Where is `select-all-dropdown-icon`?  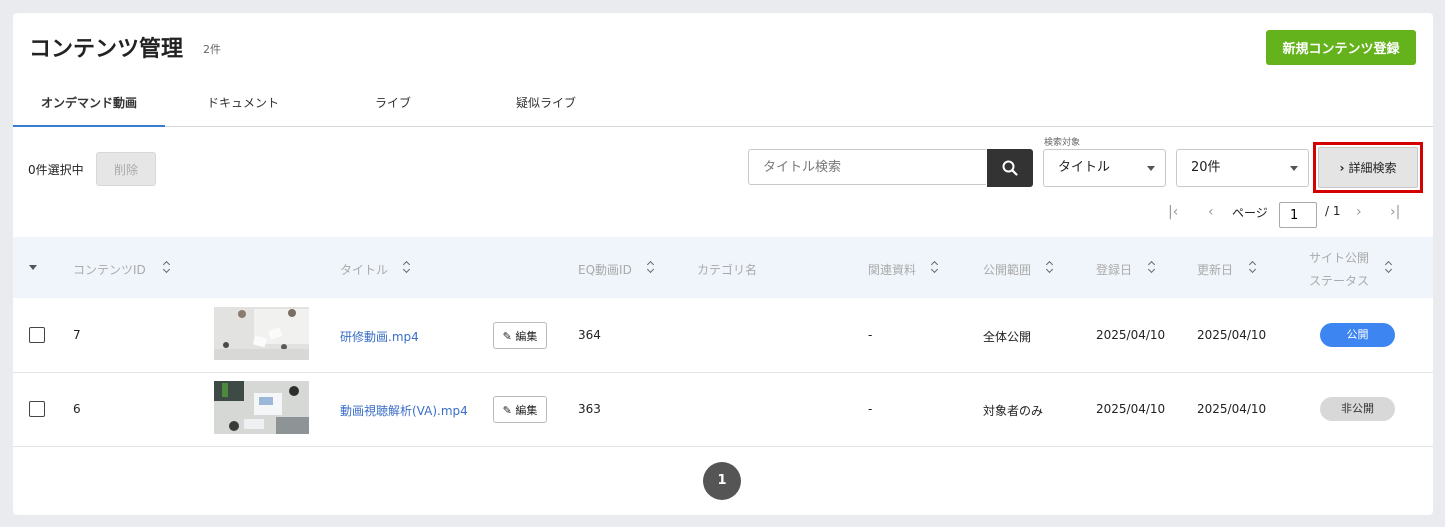 select-all-dropdown-icon is located at coordinates (33, 267).